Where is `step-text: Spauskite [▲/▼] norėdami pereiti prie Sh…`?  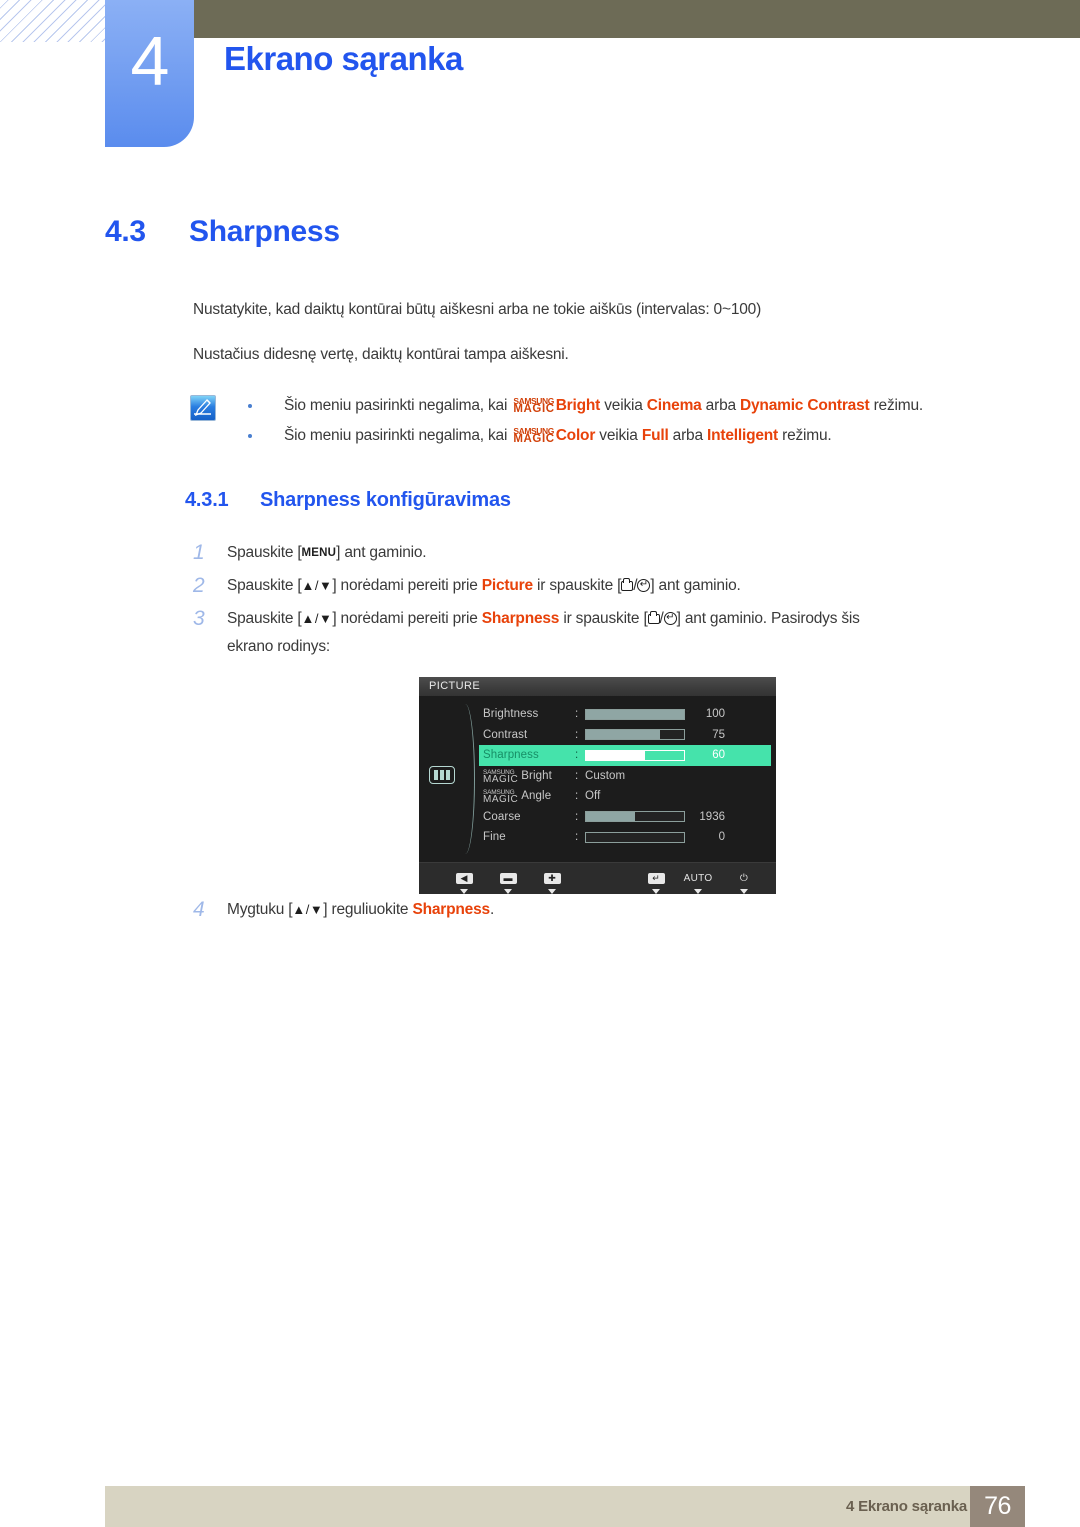
step-text: Spauskite [▲/▼] norėdami pereiti prie Sh… is located at coordinates (603, 633).